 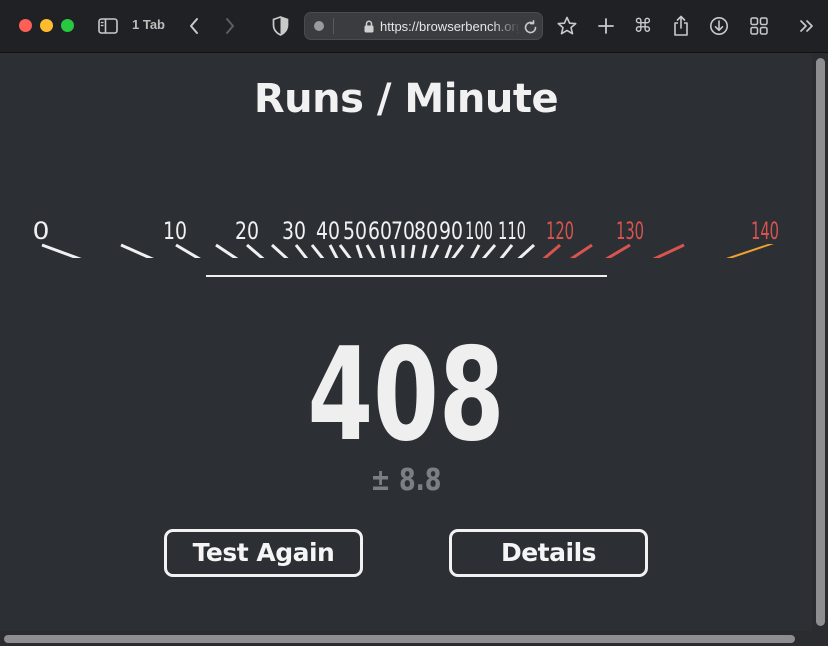 What do you see at coordinates (630, 231) in the screenshot?
I see `gauge-label: 130` at bounding box center [630, 231].